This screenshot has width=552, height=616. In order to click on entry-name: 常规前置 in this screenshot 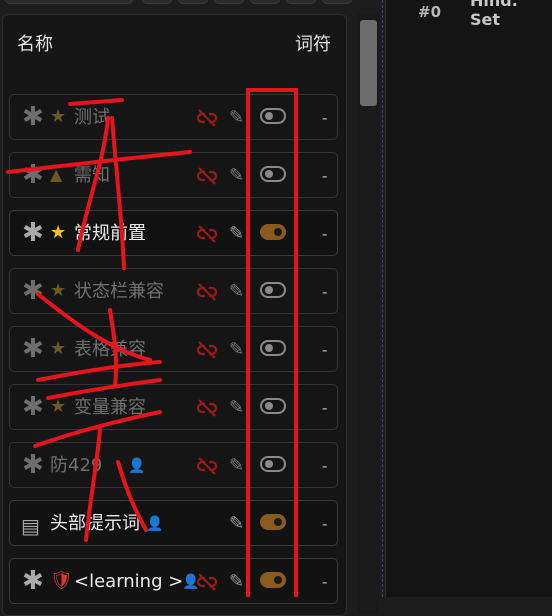, I will do `click(110, 233)`.